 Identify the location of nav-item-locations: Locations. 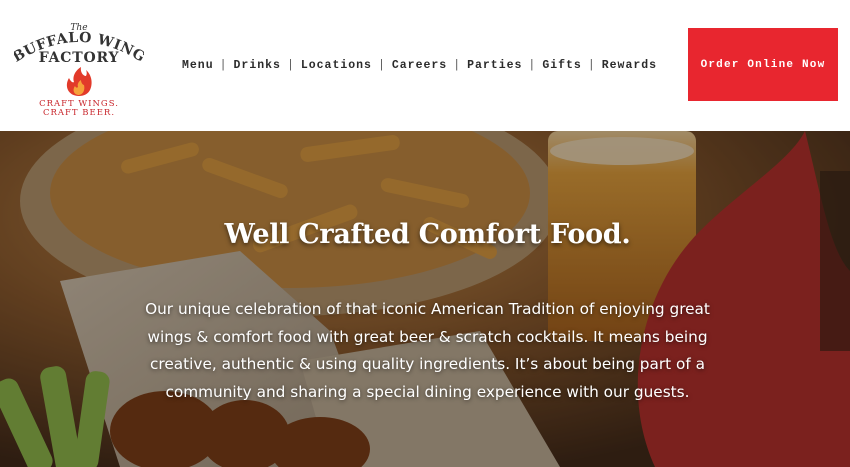
(336, 65).